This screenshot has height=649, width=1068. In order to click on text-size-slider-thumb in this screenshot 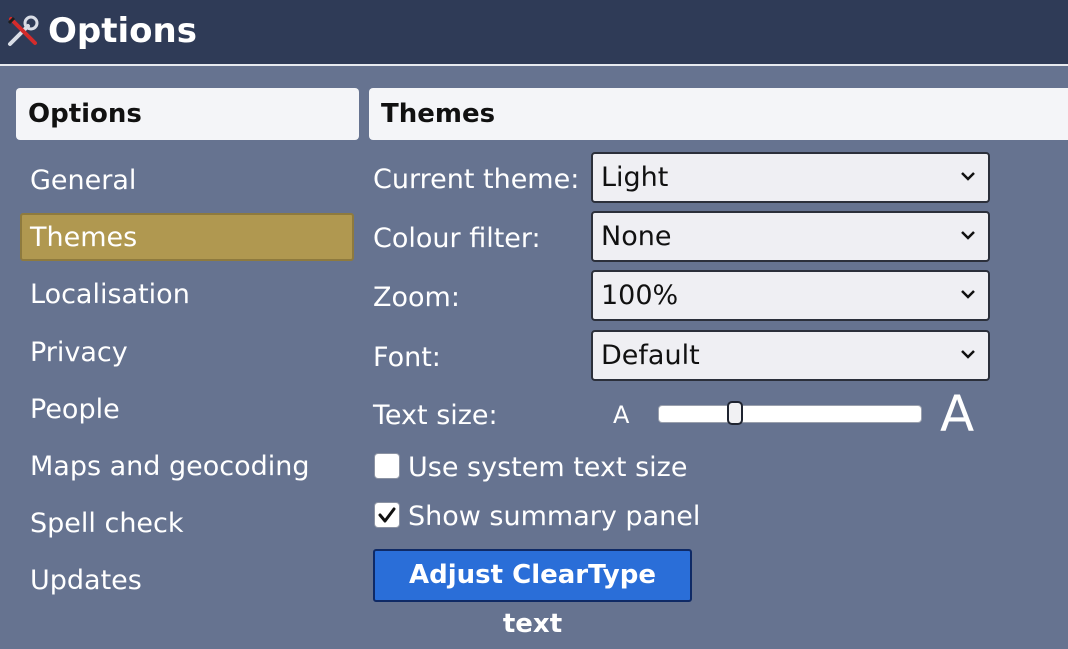, I will do `click(735, 413)`.